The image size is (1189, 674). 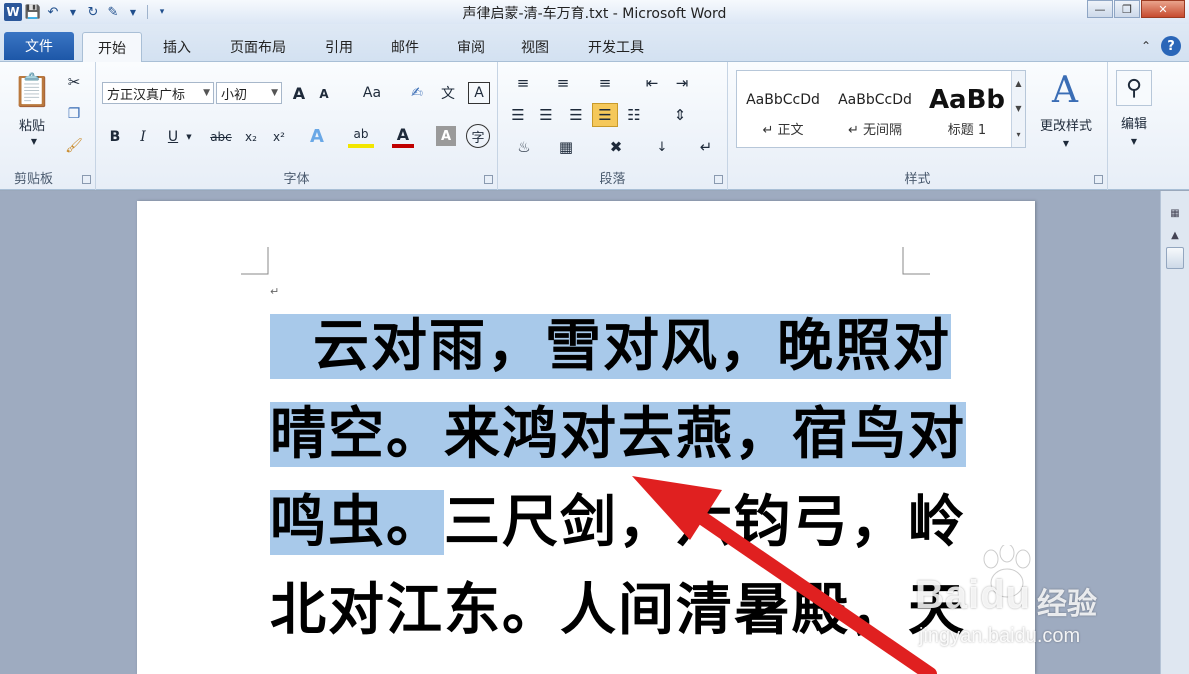 I want to click on change-case-button: Aa, so click(x=372, y=93).